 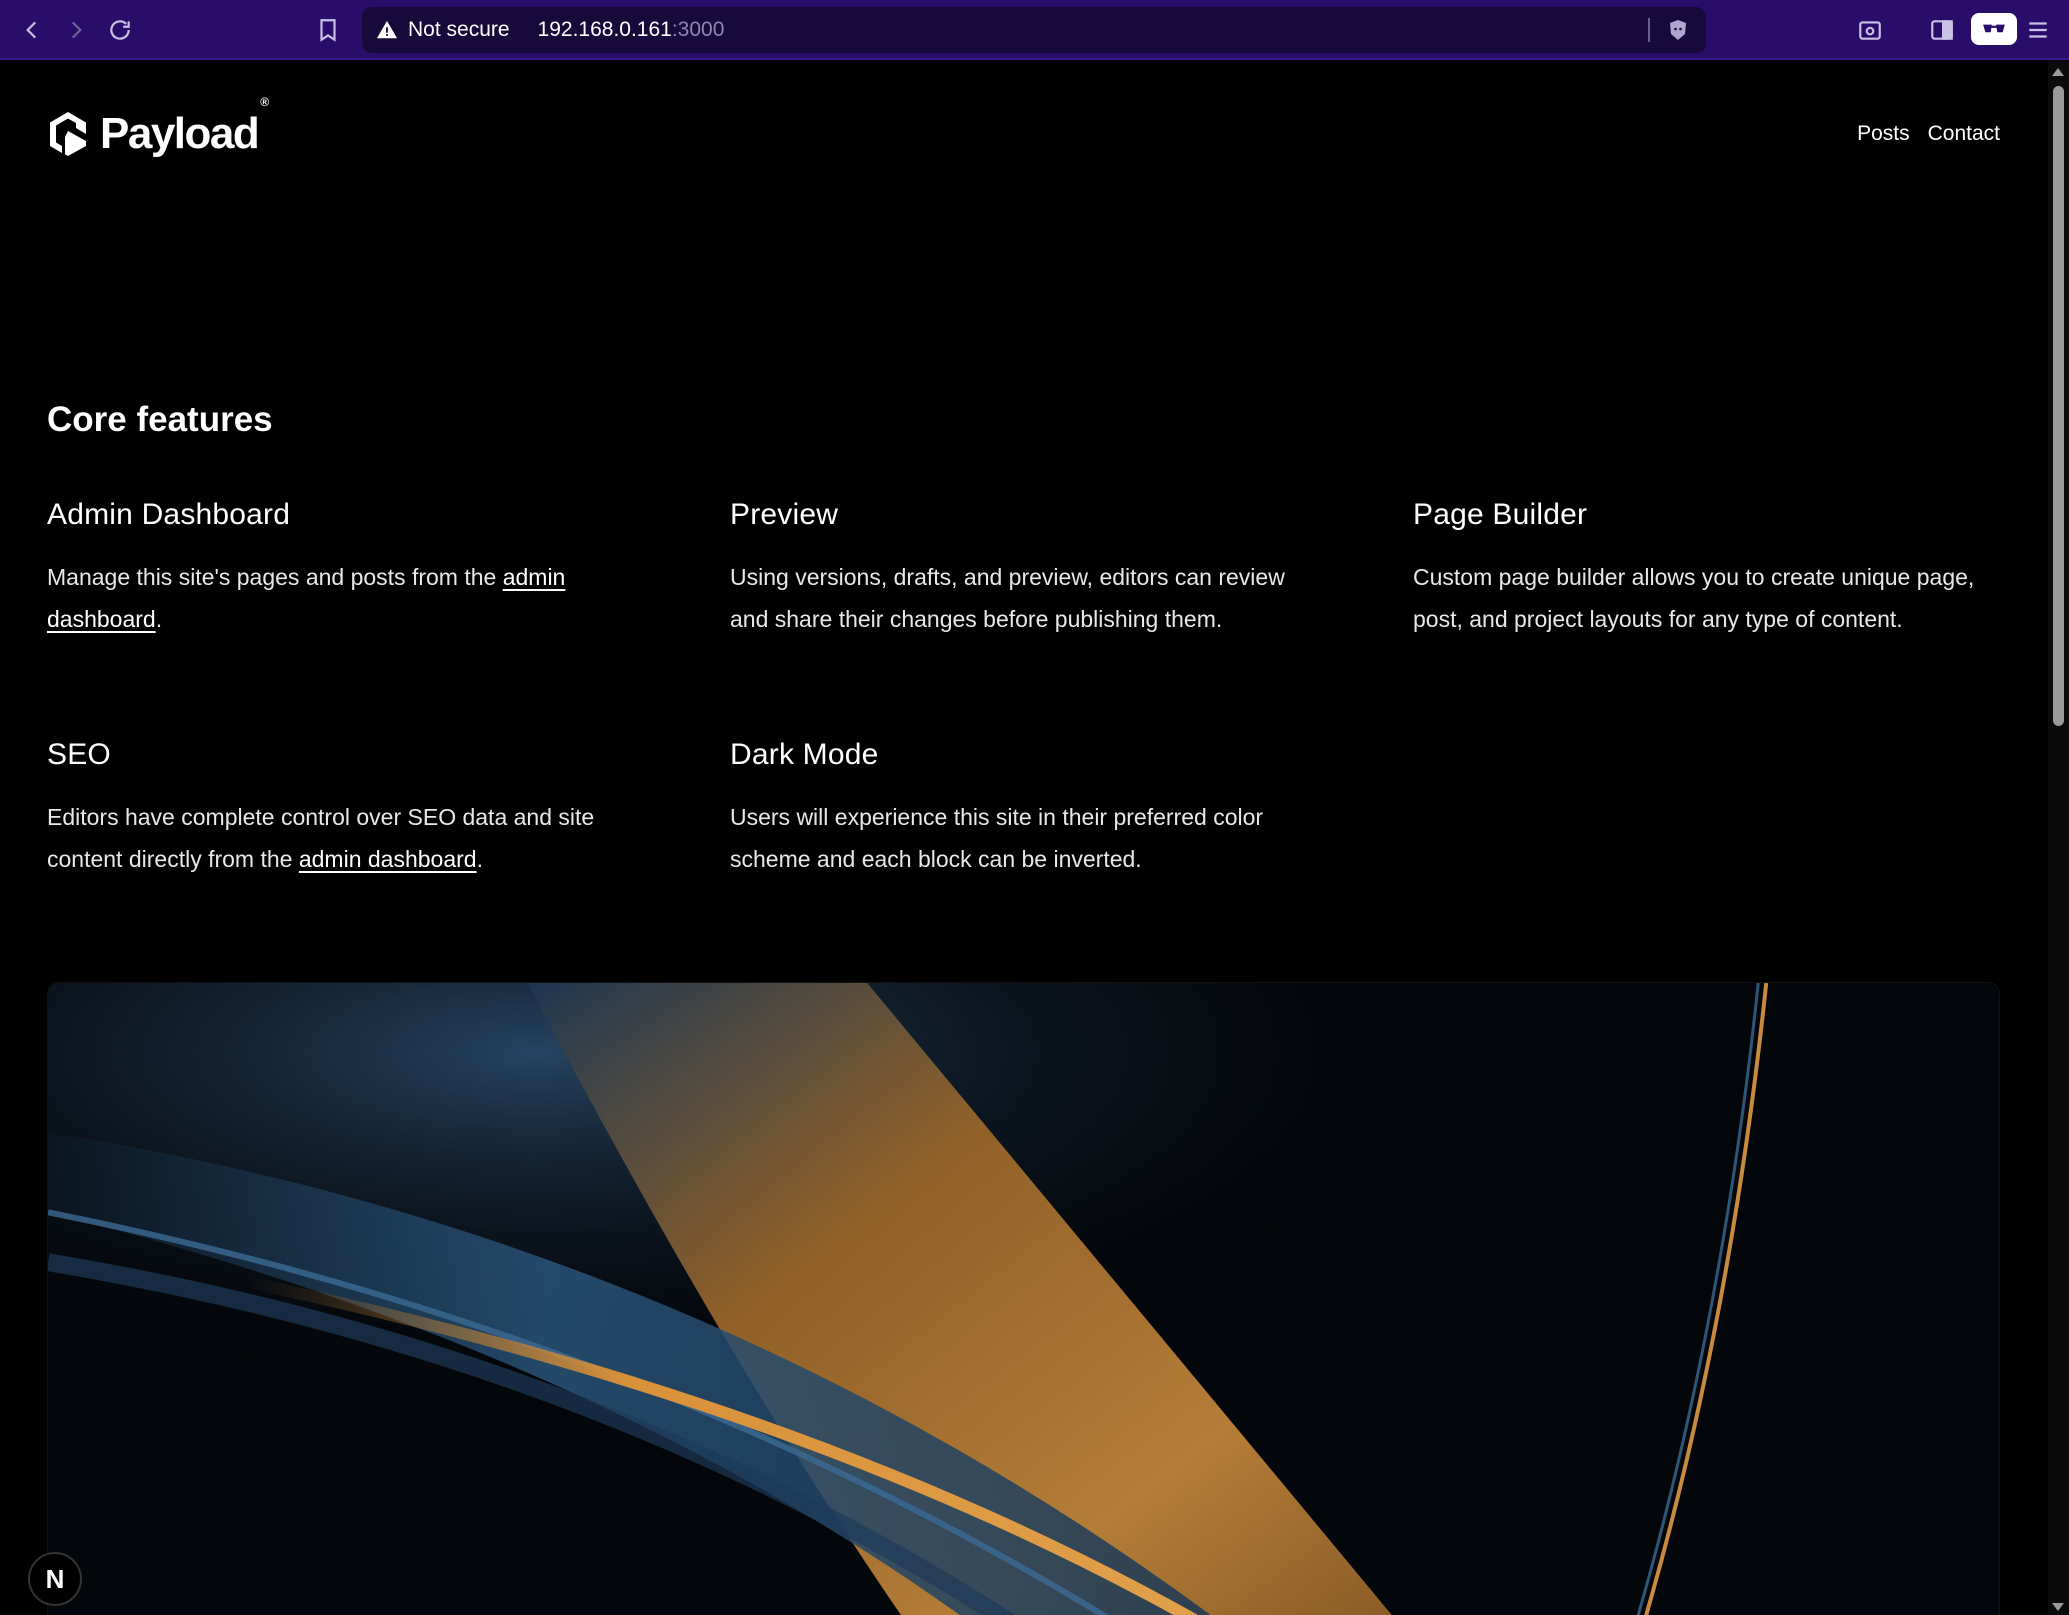 I want to click on browser-toolbar: Not secure 192.168.0.161:3000, so click(x=1034, y=30).